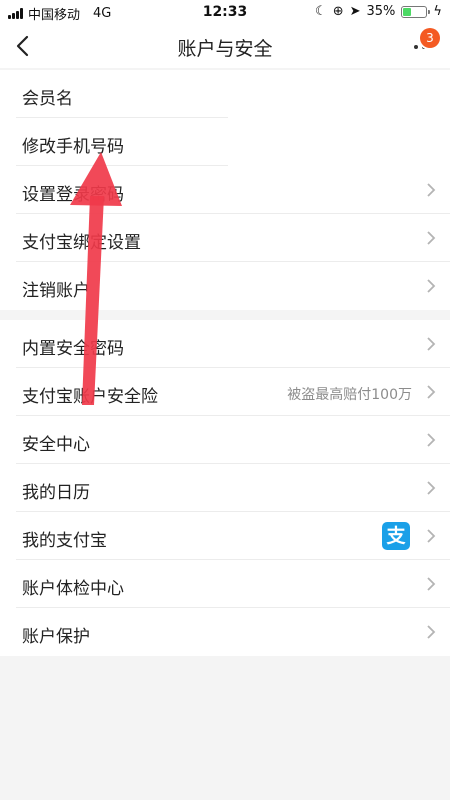  I want to click on row-label: 内置安全密码, so click(73, 349).